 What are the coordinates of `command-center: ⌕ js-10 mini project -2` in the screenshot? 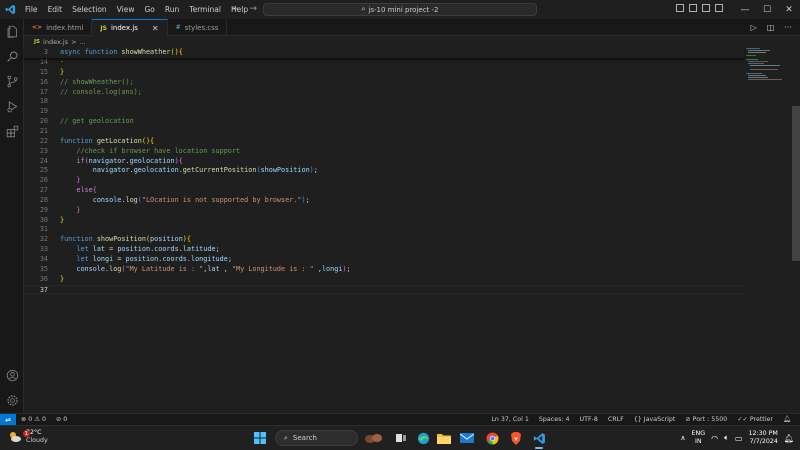 It's located at (400, 9).